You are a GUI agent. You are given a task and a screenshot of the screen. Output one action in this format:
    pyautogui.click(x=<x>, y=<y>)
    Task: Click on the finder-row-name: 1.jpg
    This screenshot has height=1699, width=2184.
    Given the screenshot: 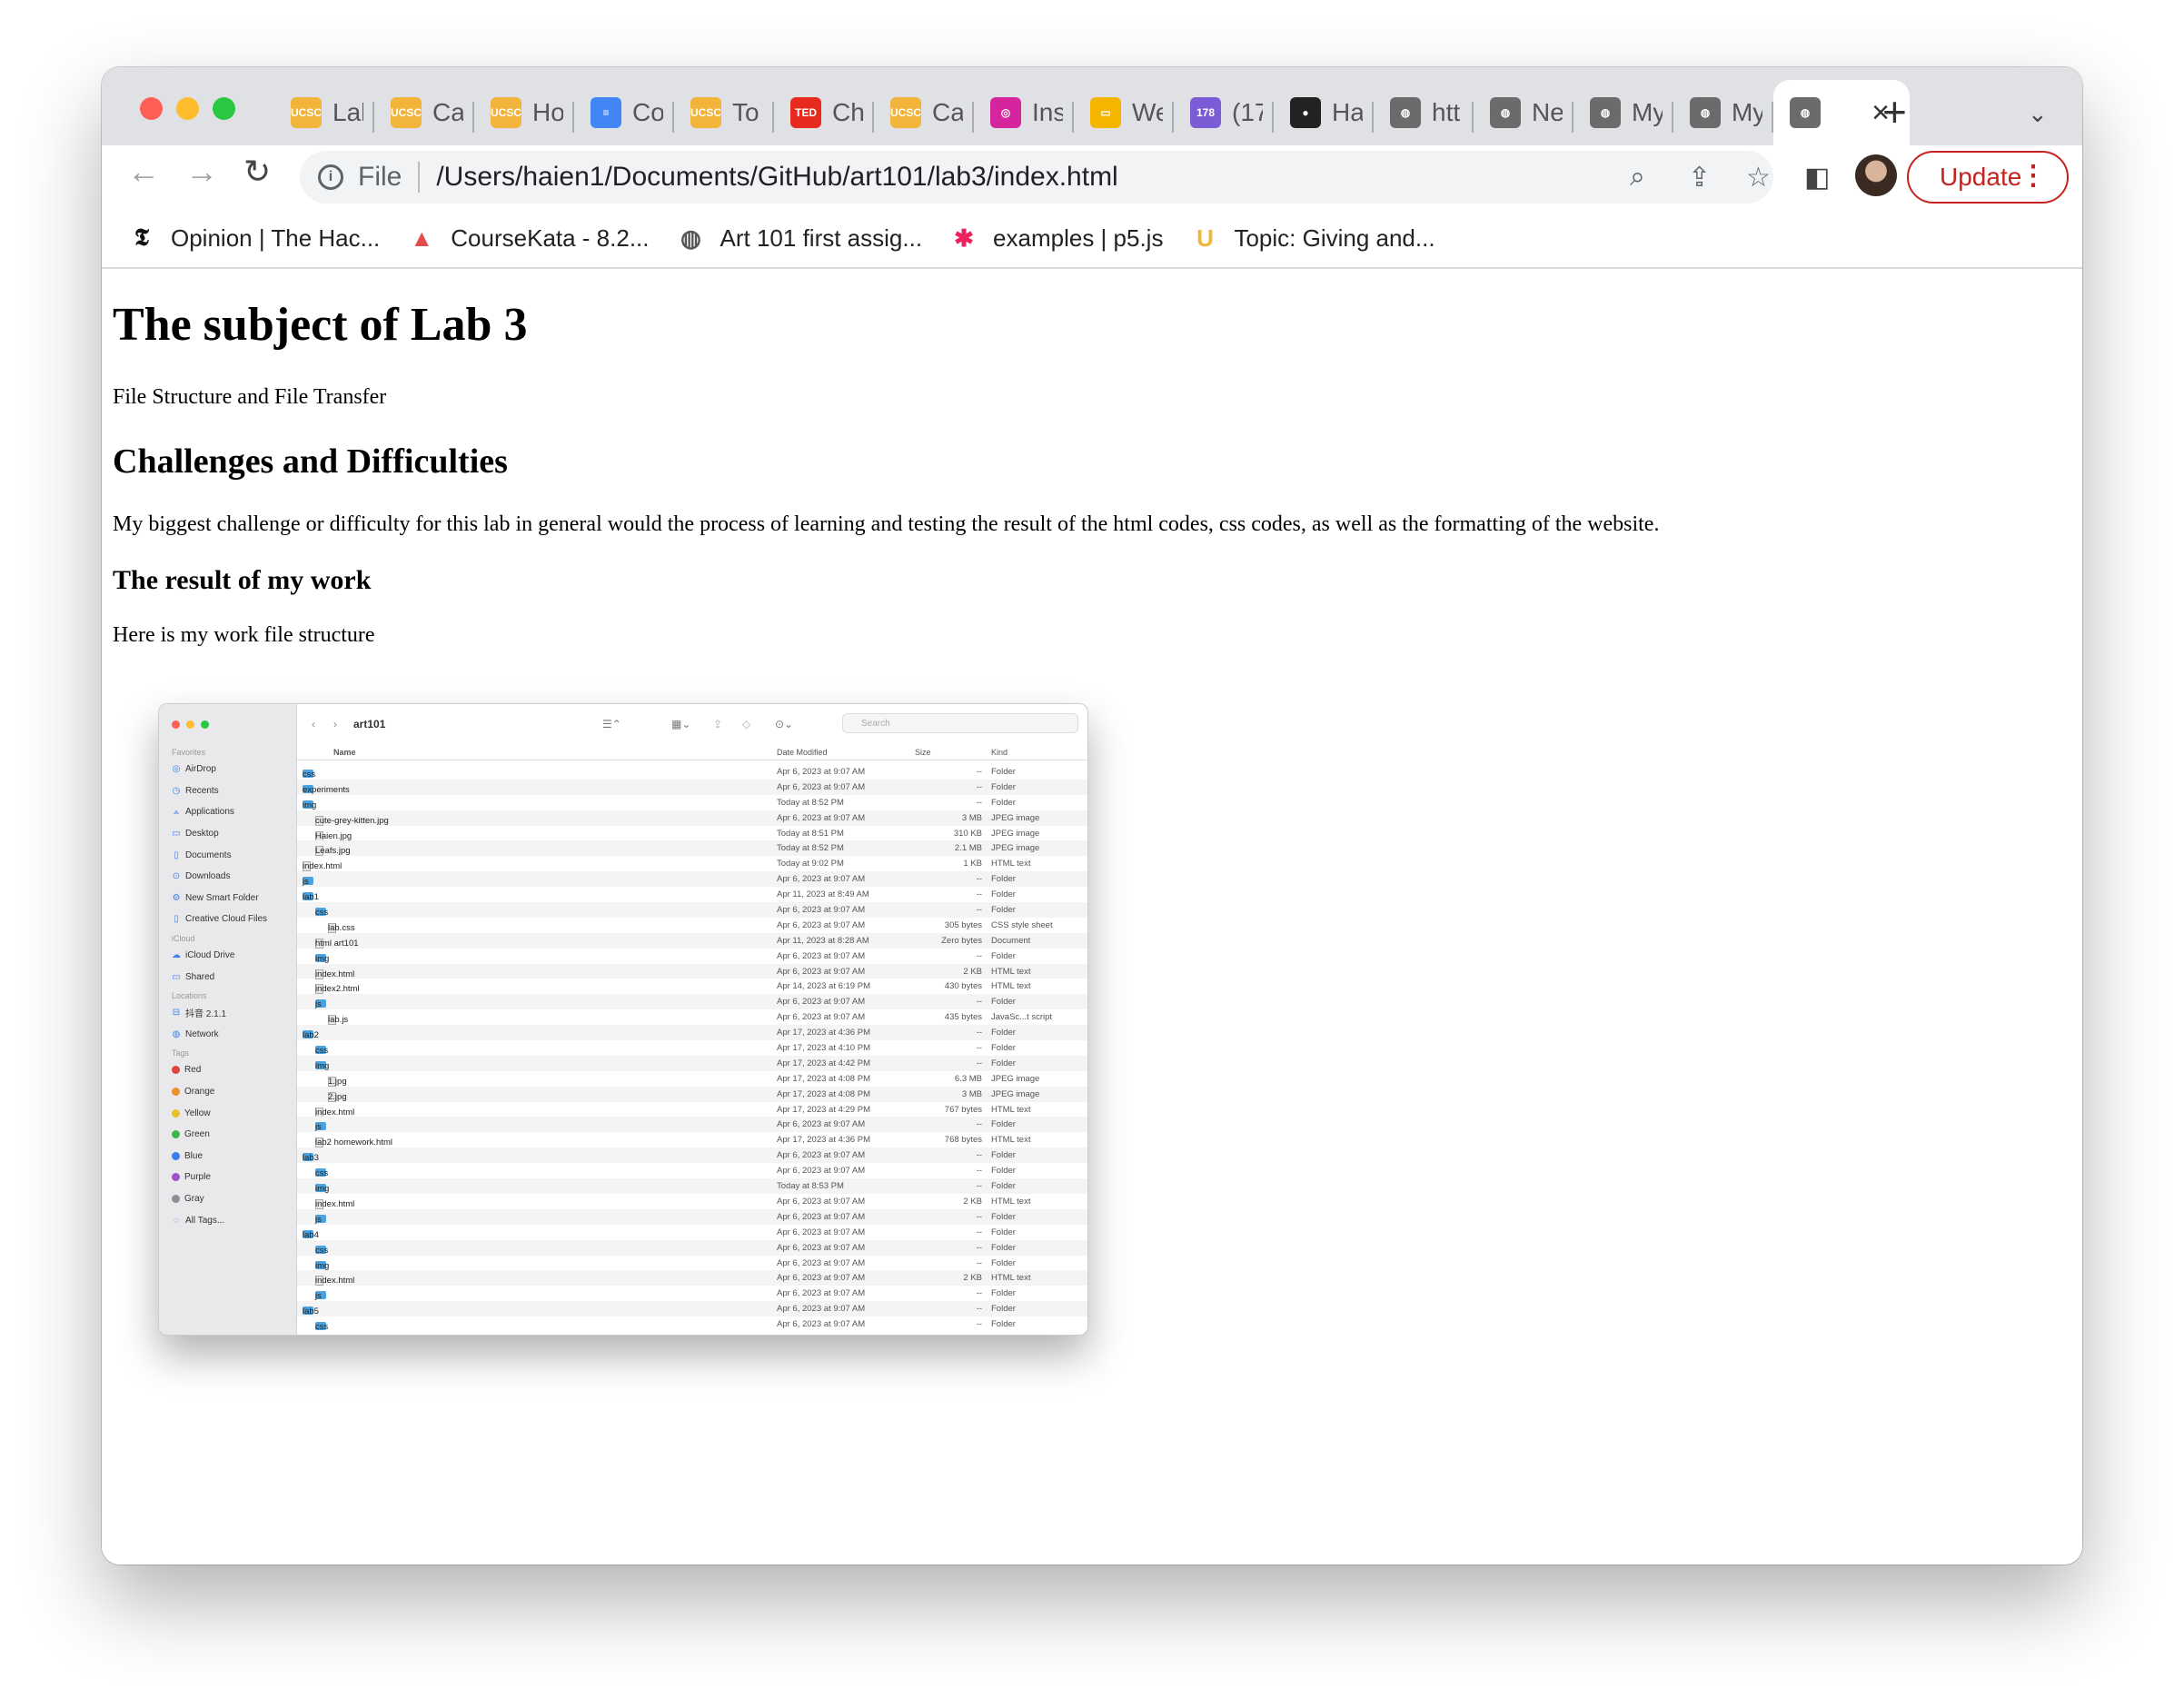 What is the action you would take?
    pyautogui.click(x=337, y=1081)
    